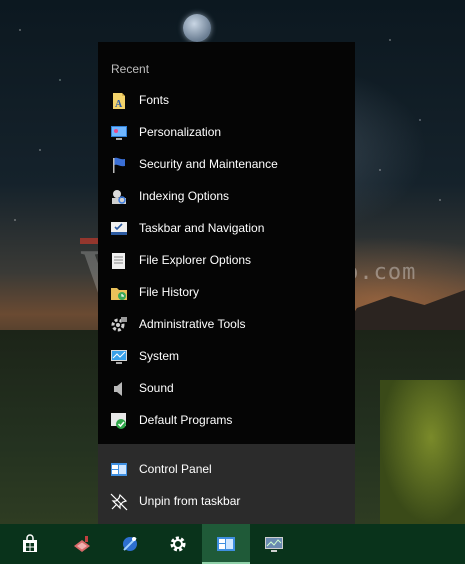 The image size is (465, 564). I want to click on personalization-icon, so click(119, 133).